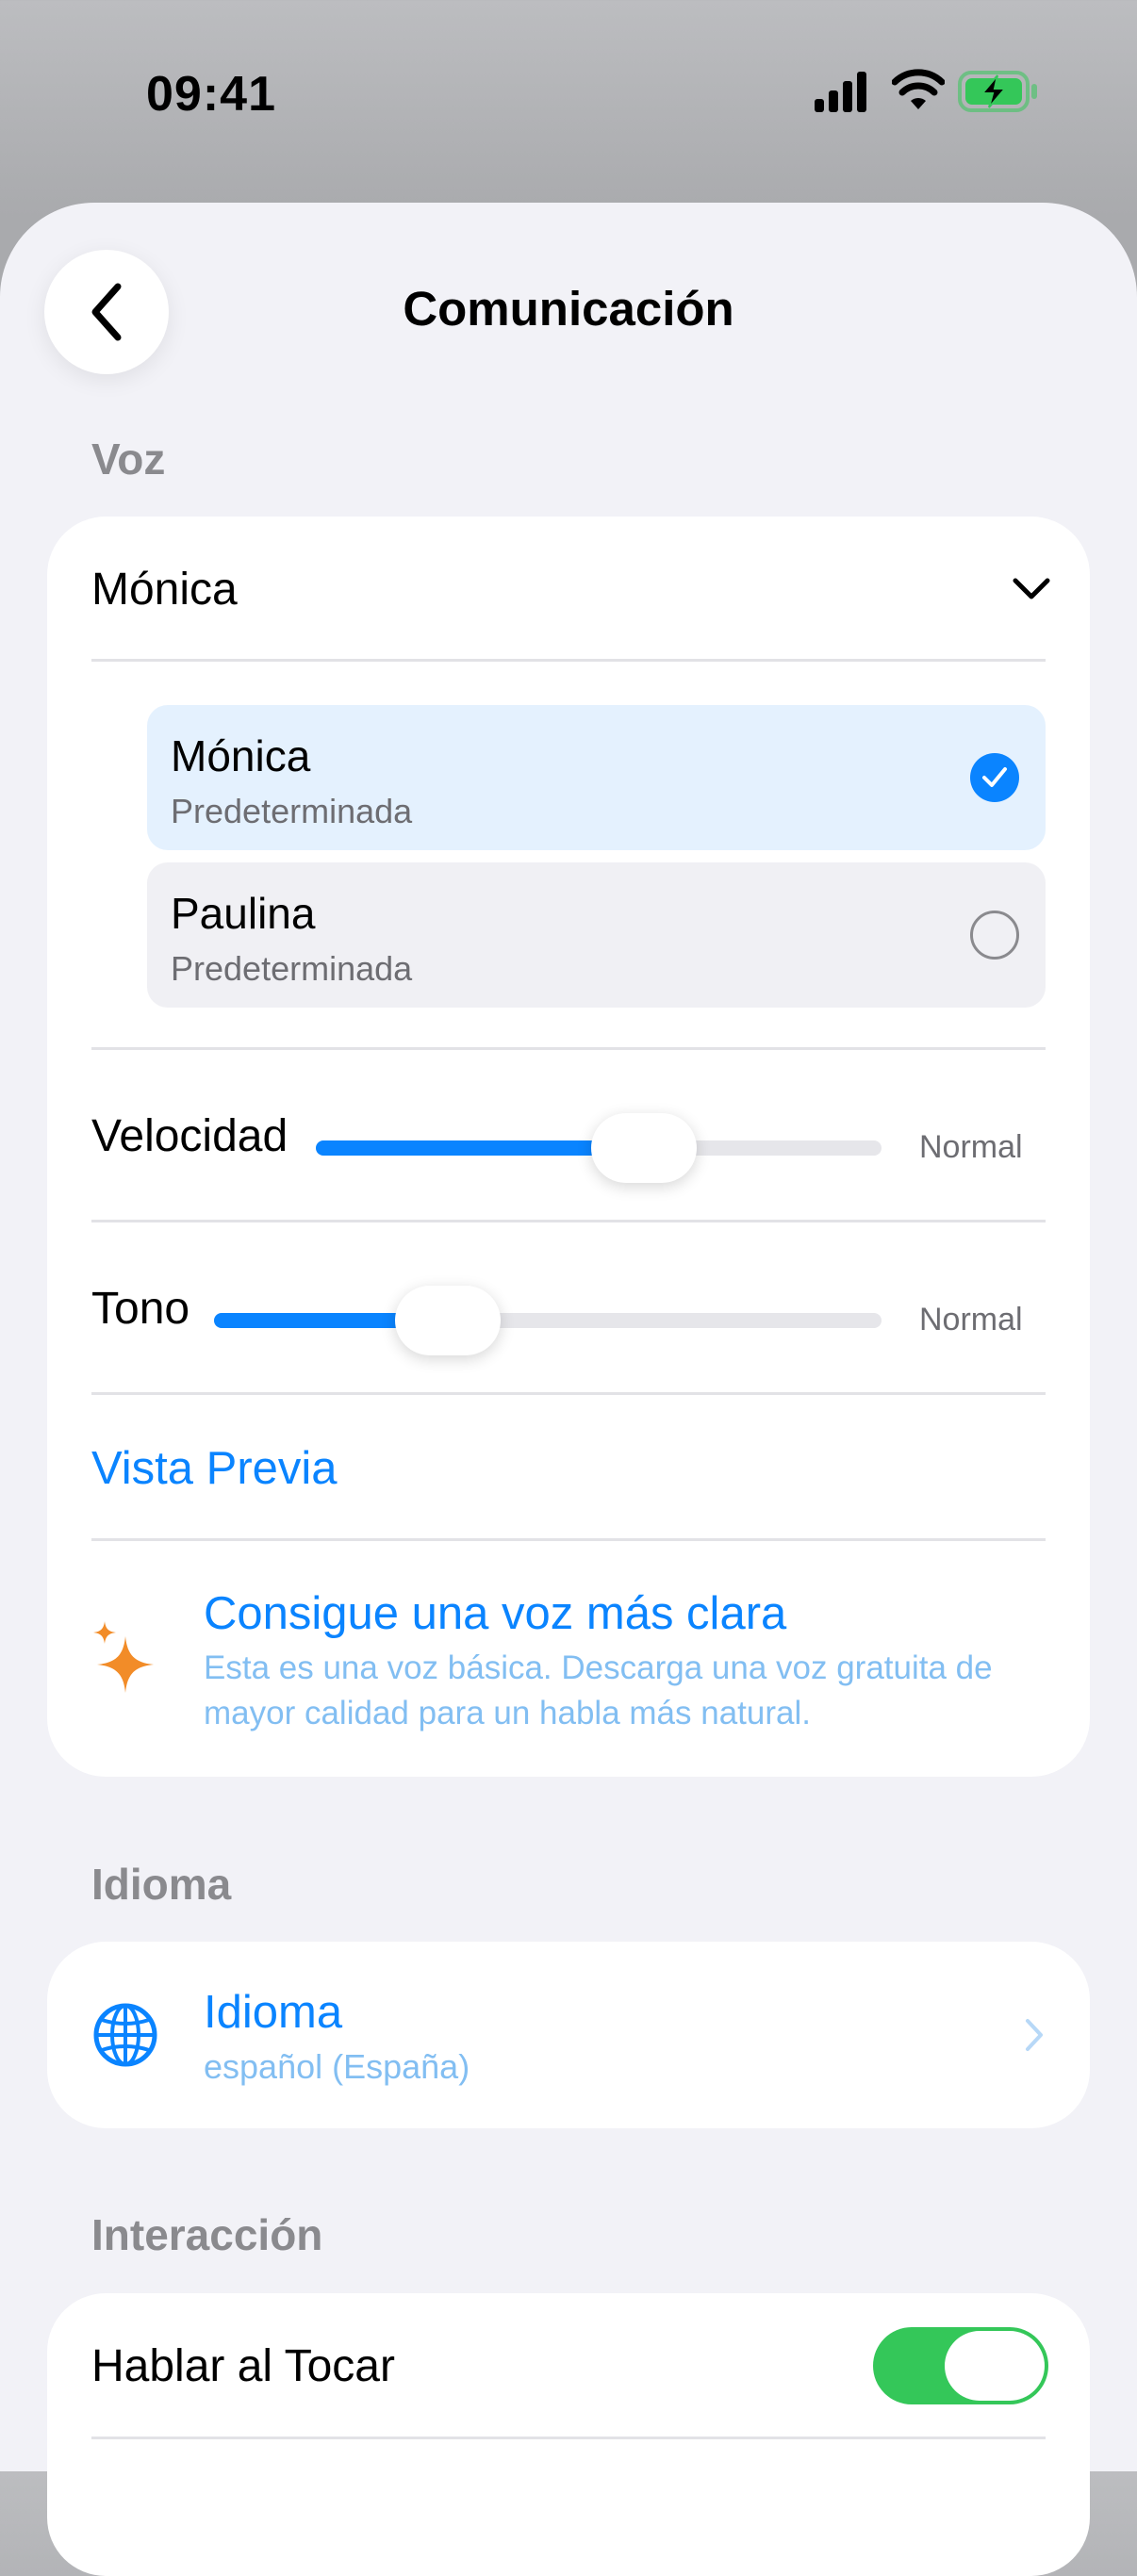  What do you see at coordinates (211, 94) in the screenshot?
I see `status-time: 09:41` at bounding box center [211, 94].